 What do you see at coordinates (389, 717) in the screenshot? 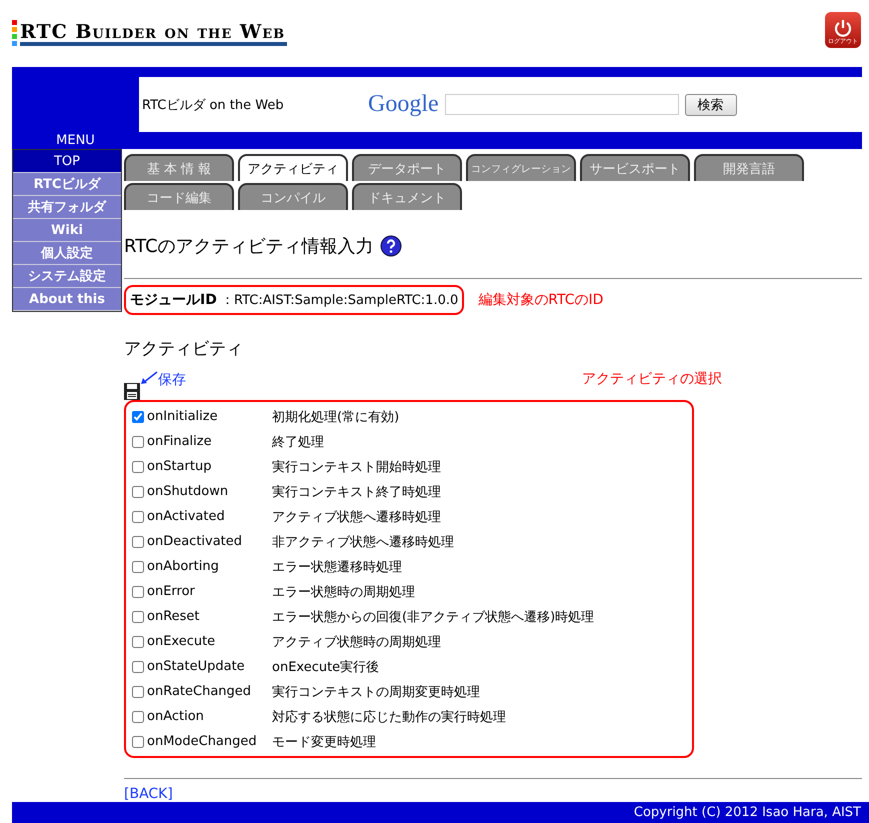
I see `activity-description: 対応する状態に応じた動作の実行時処理` at bounding box center [389, 717].